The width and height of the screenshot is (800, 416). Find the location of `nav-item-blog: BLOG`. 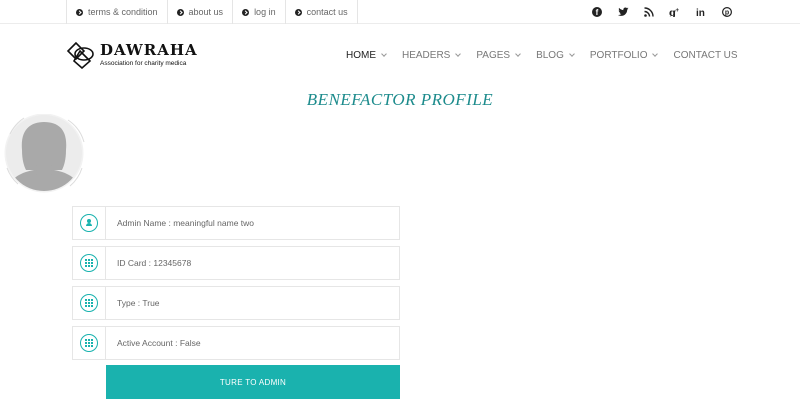

nav-item-blog: BLOG is located at coordinates (555, 55).